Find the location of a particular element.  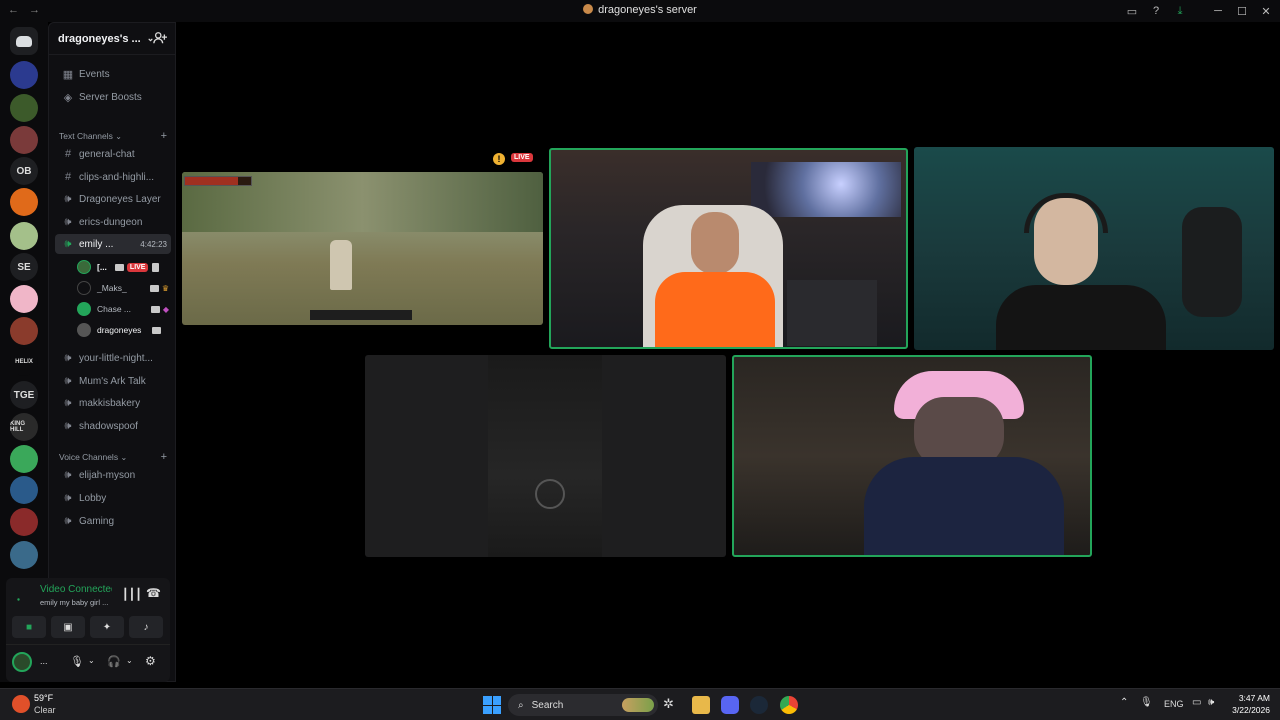

channel-mums-ark-talk: 🕪 Mum's Ark Talk is located at coordinates (113, 381).